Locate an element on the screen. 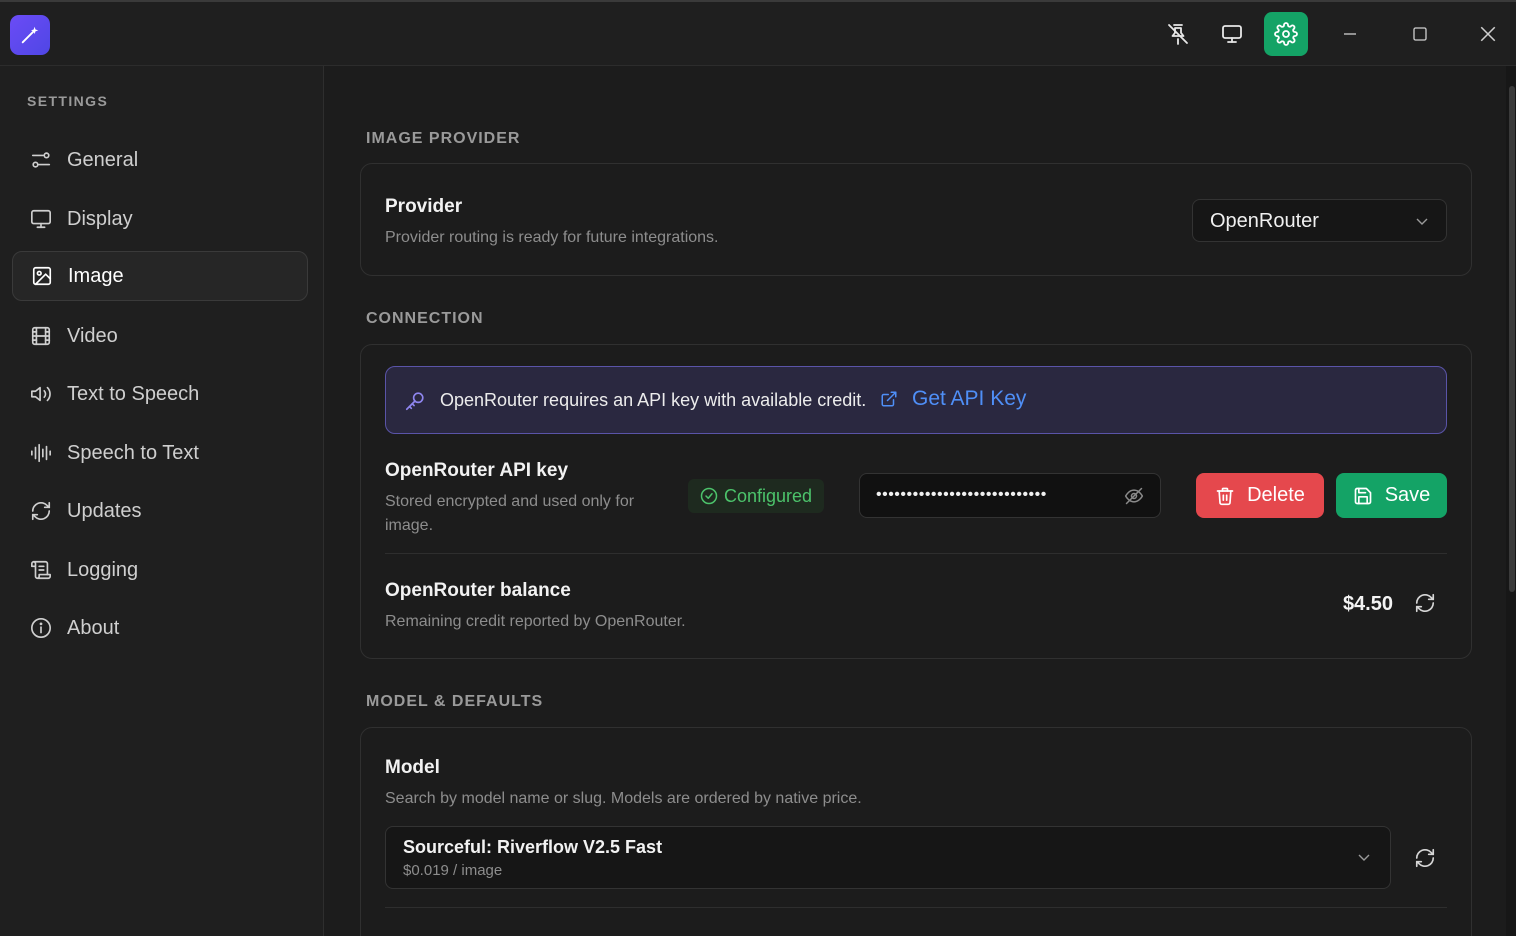 Image resolution: width=1516 pixels, height=936 pixels. sidebar-item-label: Display is located at coordinates (100, 218).